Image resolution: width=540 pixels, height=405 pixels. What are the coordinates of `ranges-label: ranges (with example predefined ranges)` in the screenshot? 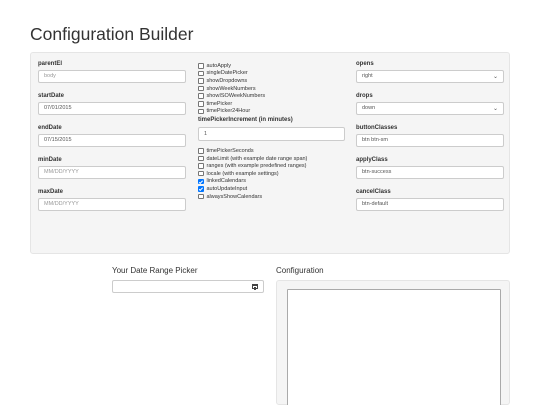 It's located at (256, 166).